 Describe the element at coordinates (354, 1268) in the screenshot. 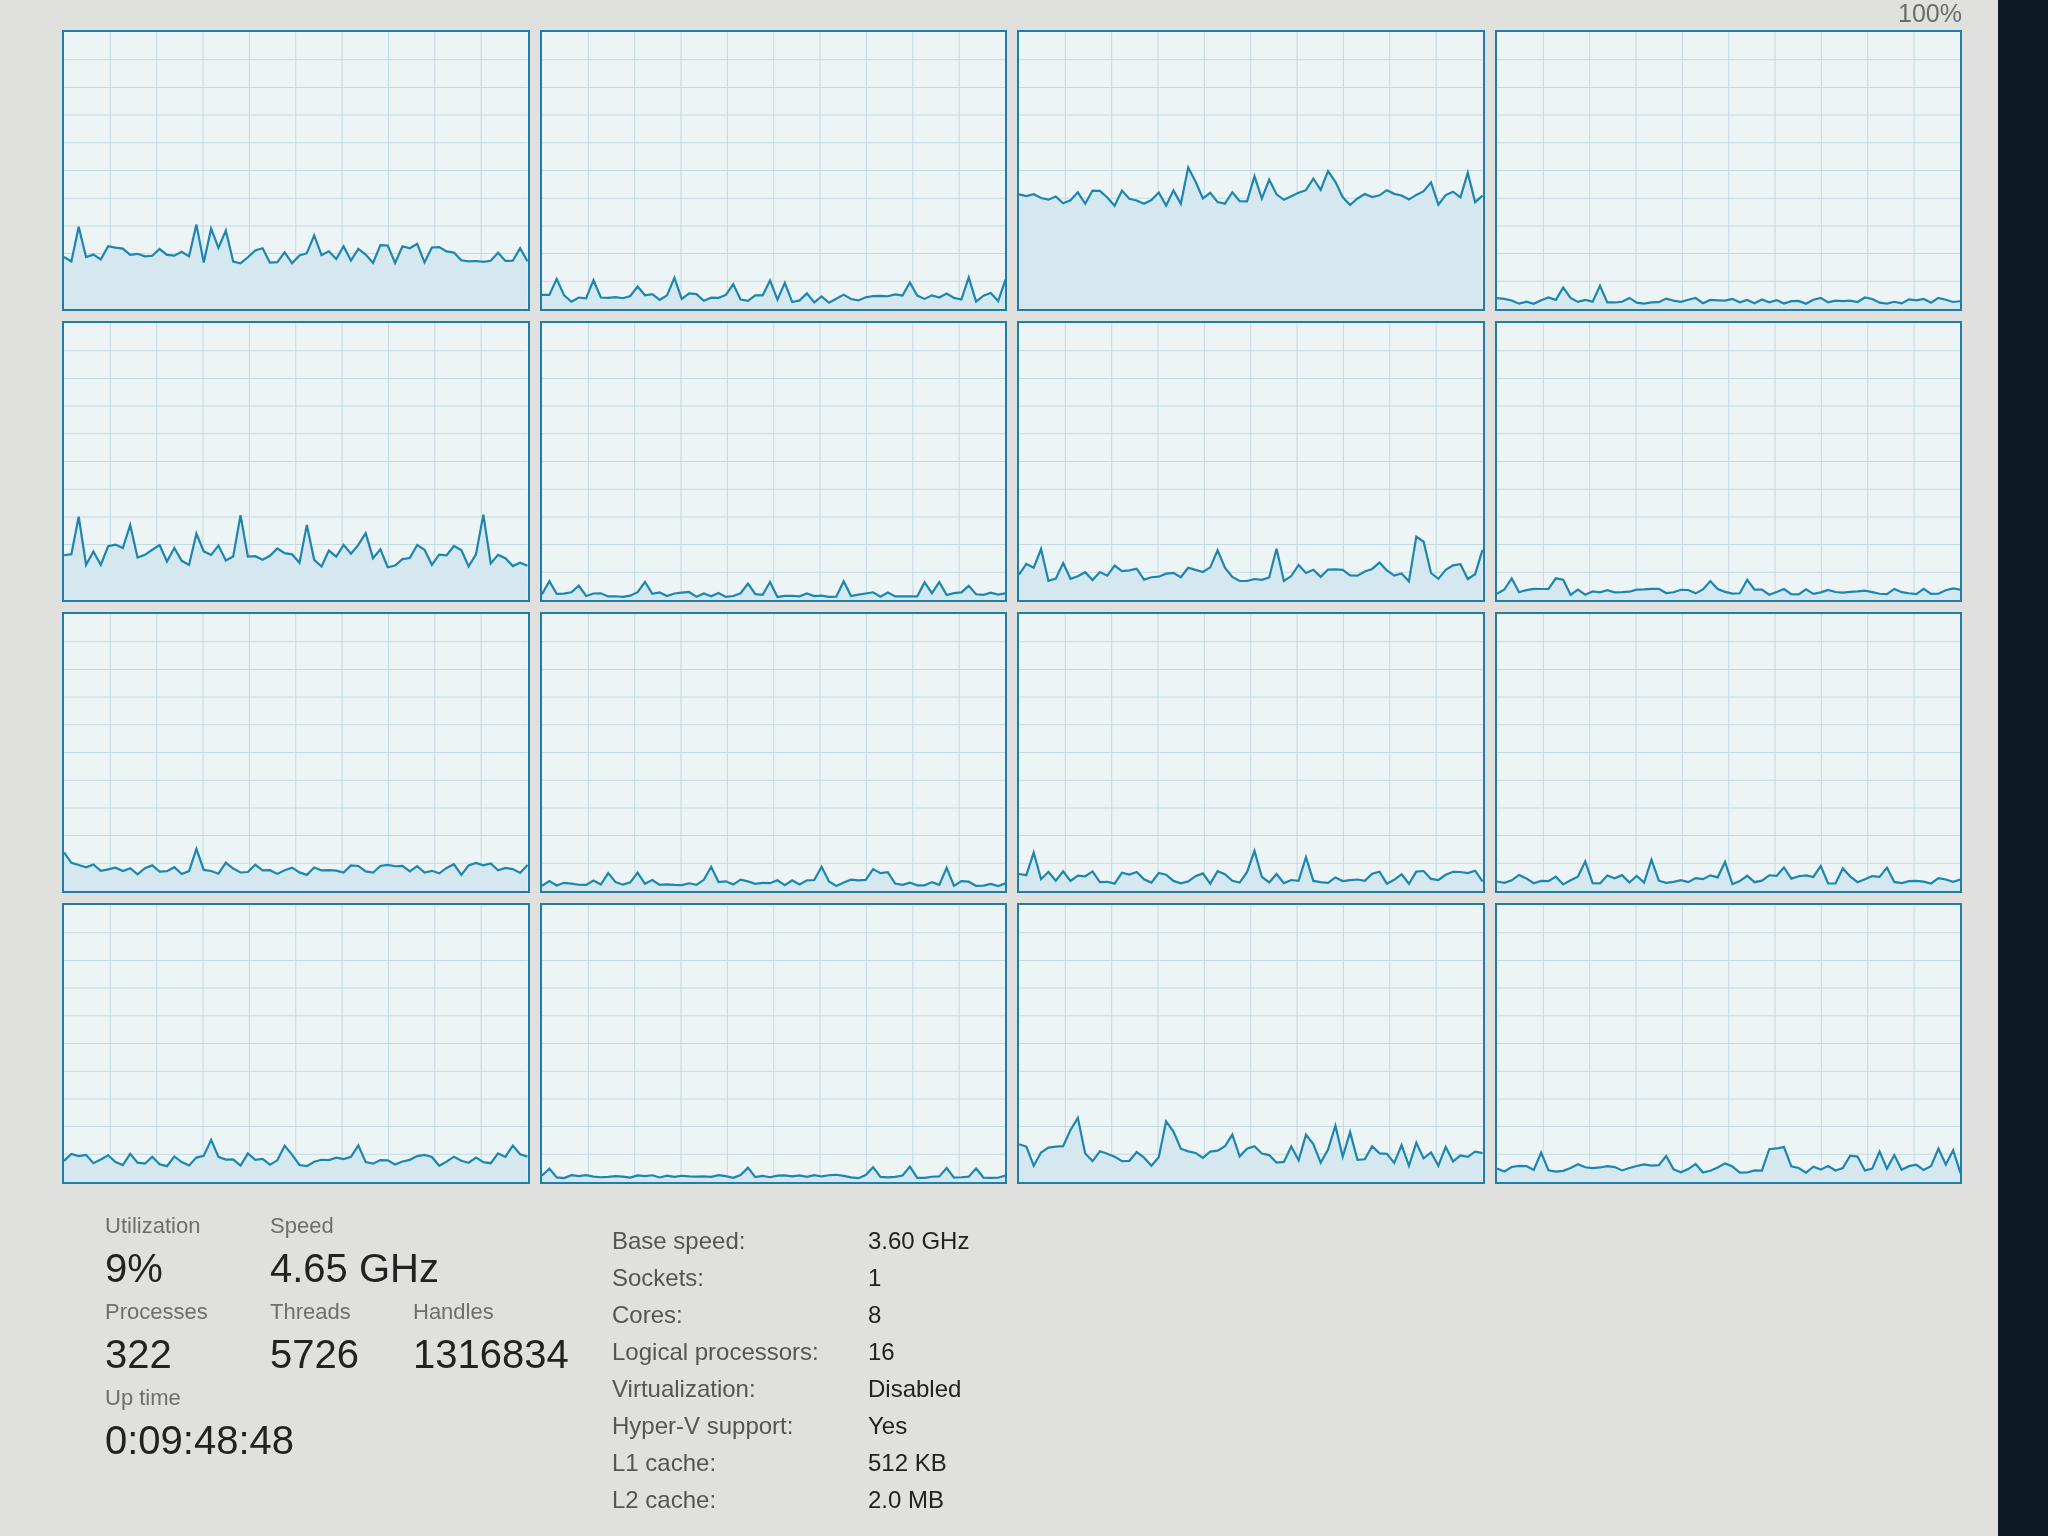

I see `stat-value: 4.65 GHz` at that location.